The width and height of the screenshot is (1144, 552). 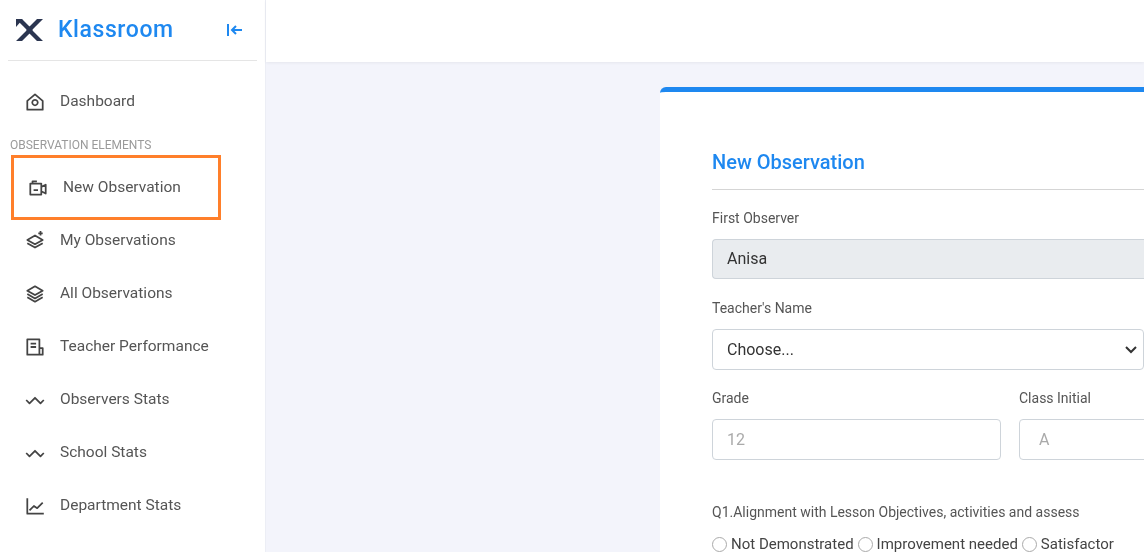 I want to click on radio-option: Not Demonstrated, so click(x=783, y=542).